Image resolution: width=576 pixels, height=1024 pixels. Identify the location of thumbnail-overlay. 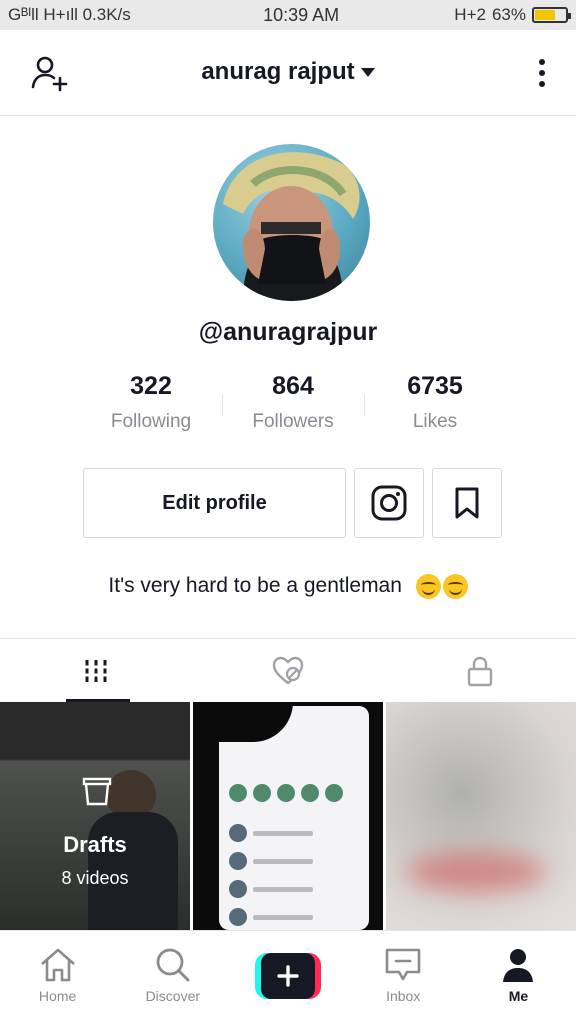
(95, 816).